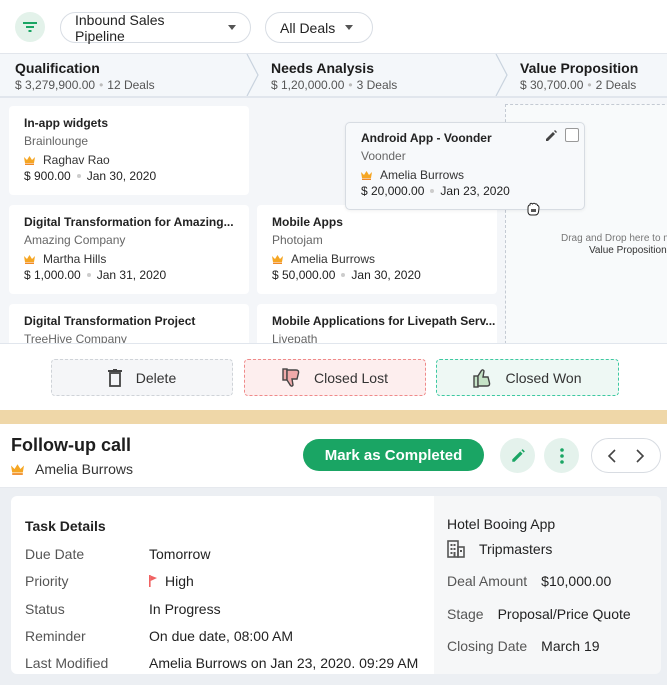 This screenshot has width=667, height=685. I want to click on stage-summary: $ 3,279,900.00 • 12 Deals, so click(85, 85).